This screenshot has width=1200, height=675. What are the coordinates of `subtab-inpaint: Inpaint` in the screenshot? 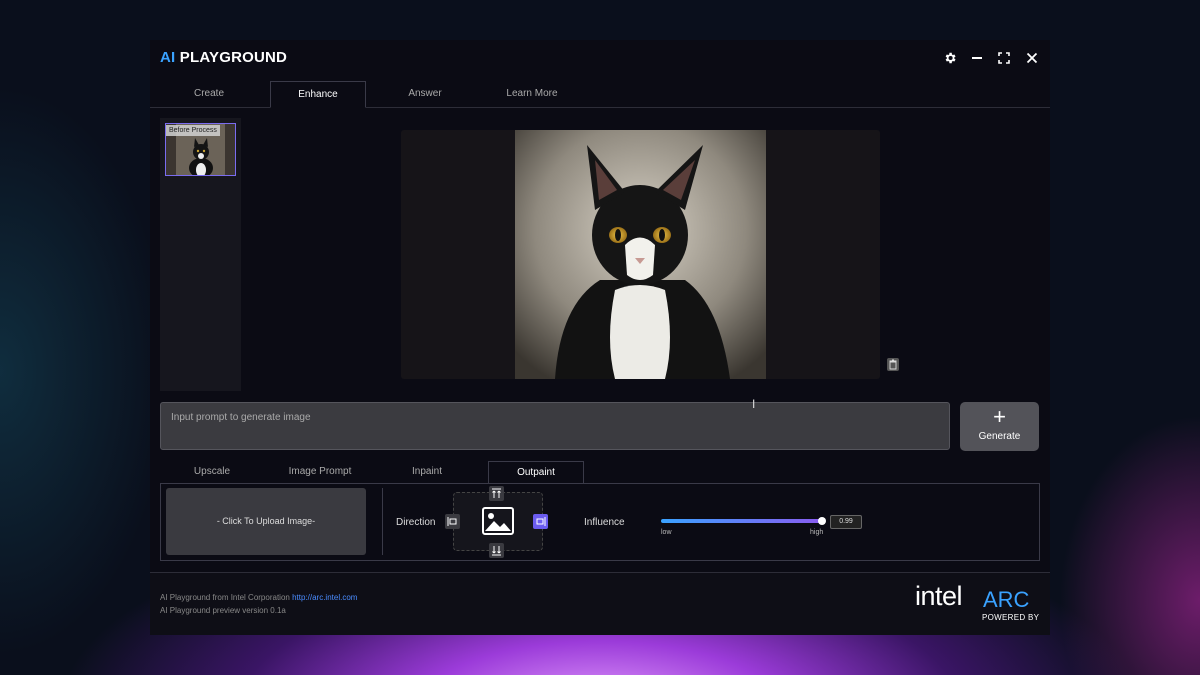 It's located at (427, 472).